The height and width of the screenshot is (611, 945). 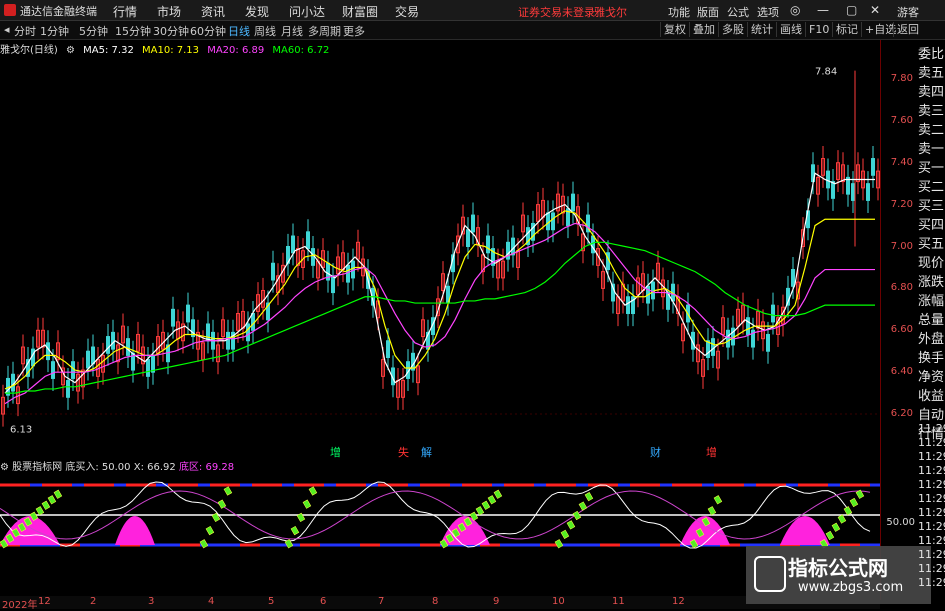 I want to click on side-panel-item: 买一, so click(x=931, y=168).